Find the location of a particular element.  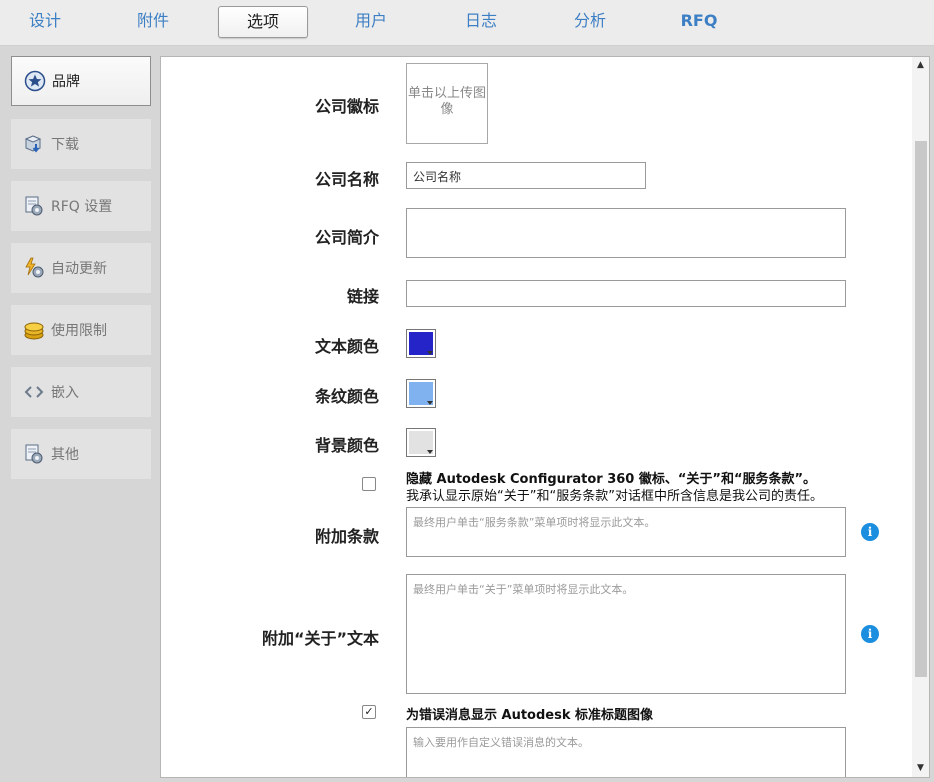

tab-log: 日志 is located at coordinates (481, 22).